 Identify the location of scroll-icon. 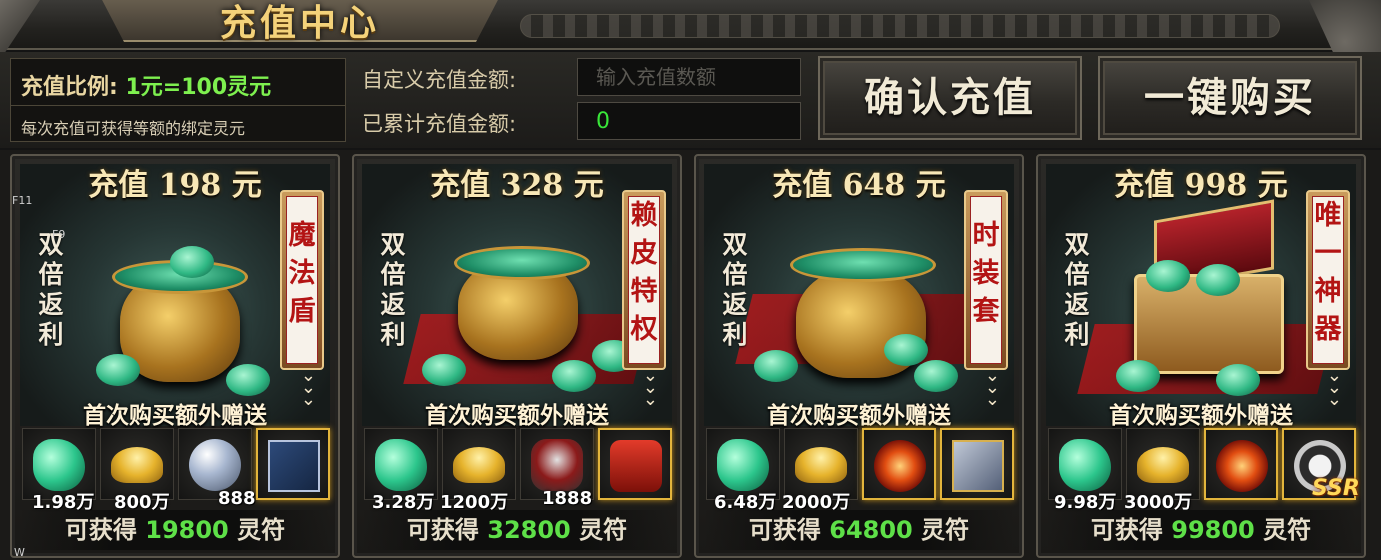
(636, 466).